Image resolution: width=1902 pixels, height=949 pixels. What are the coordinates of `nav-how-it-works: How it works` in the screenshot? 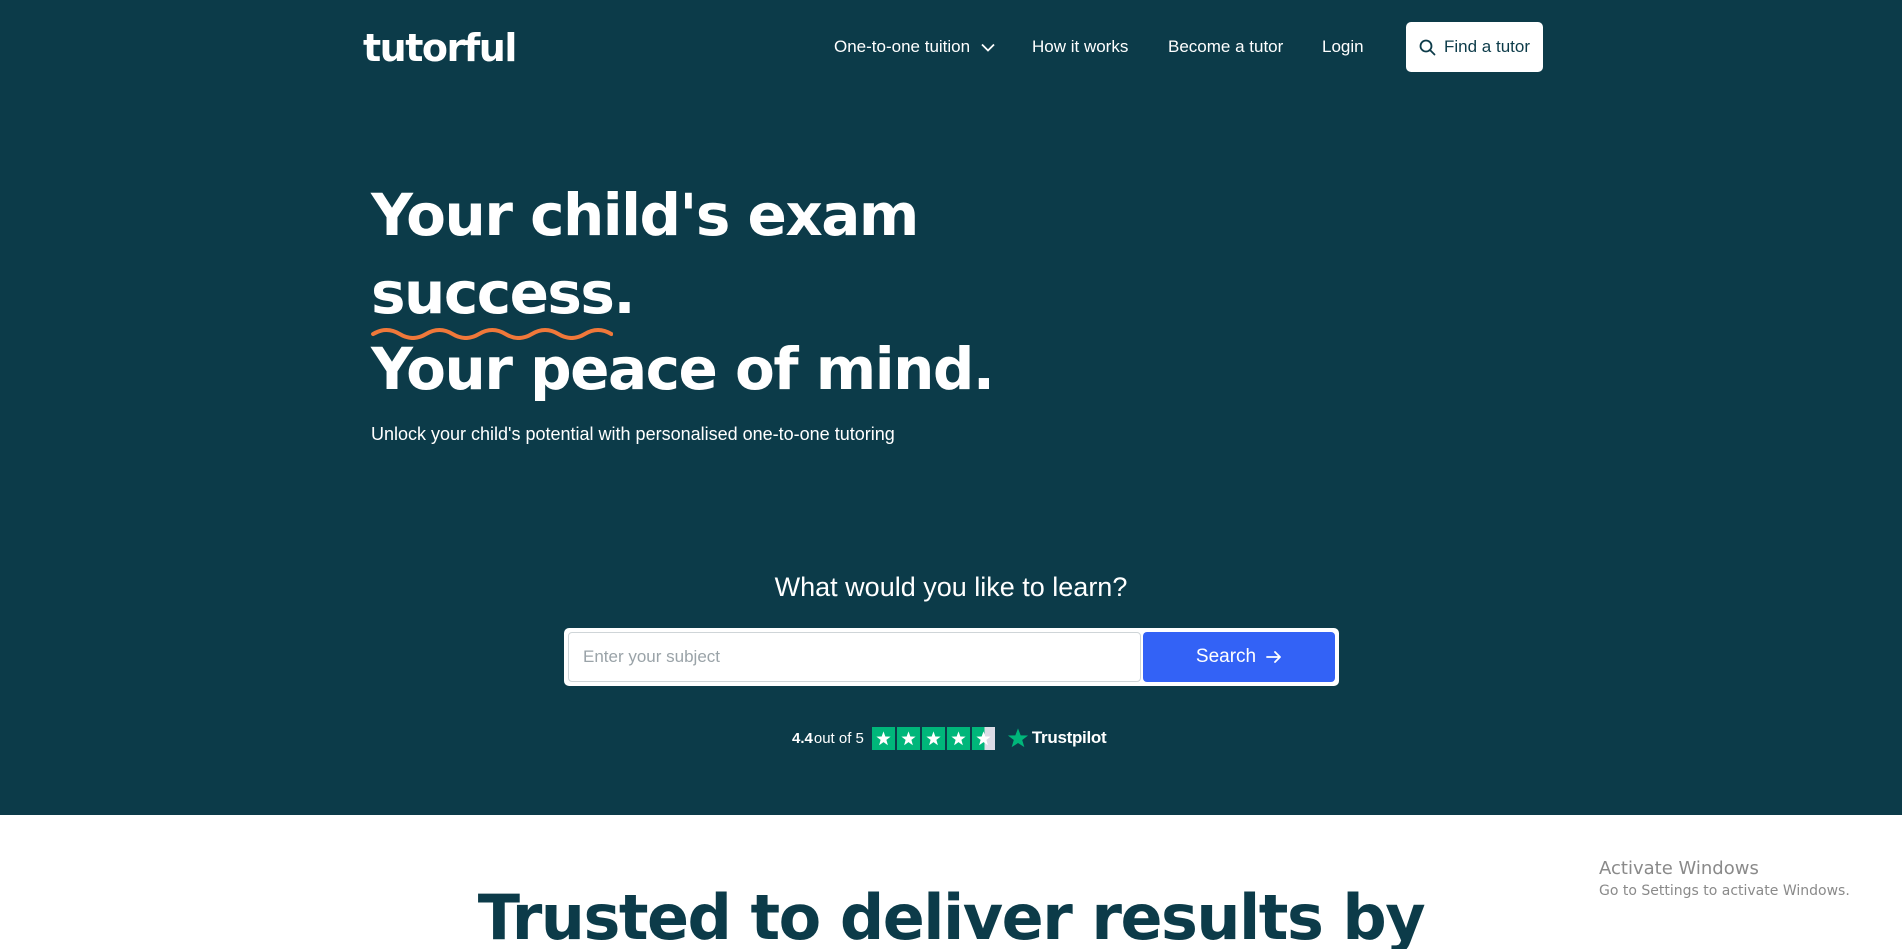 It's located at (1080, 47).